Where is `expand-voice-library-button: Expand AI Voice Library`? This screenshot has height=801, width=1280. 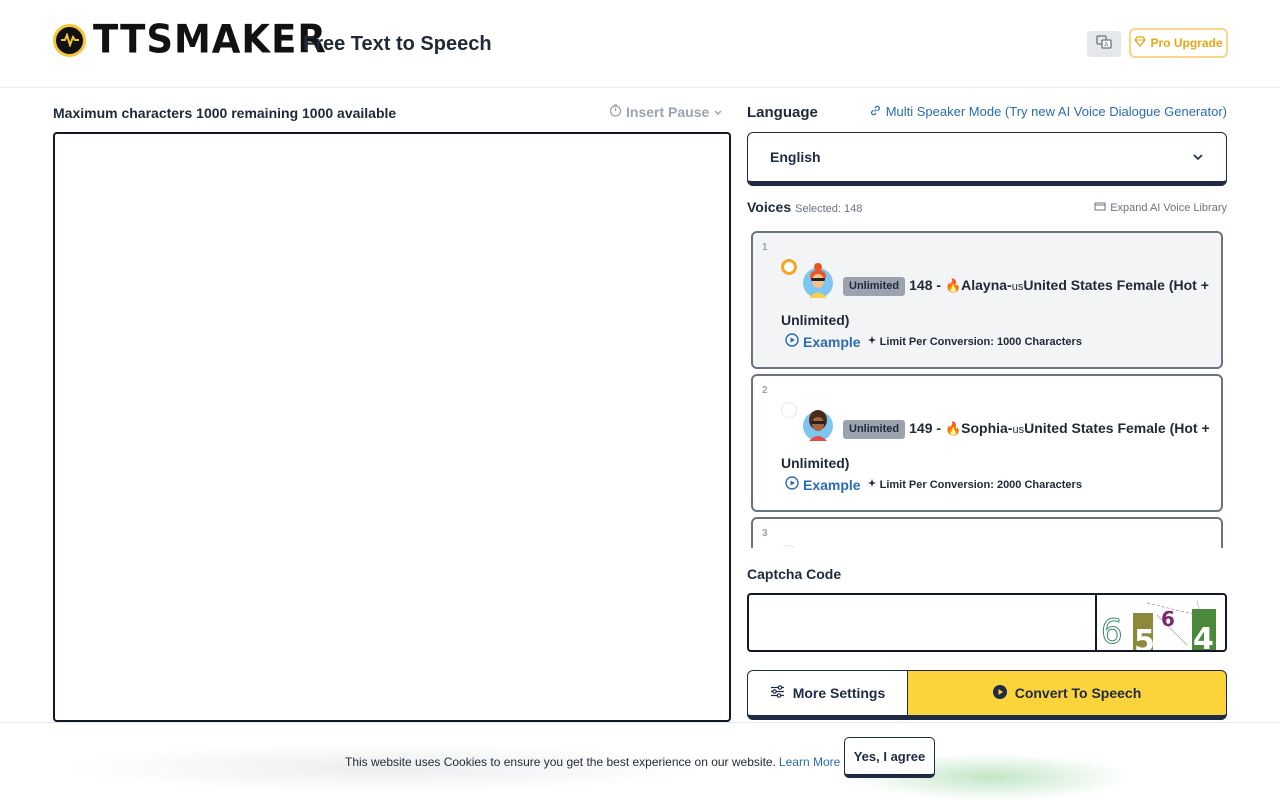 expand-voice-library-button: Expand AI Voice Library is located at coordinates (1160, 207).